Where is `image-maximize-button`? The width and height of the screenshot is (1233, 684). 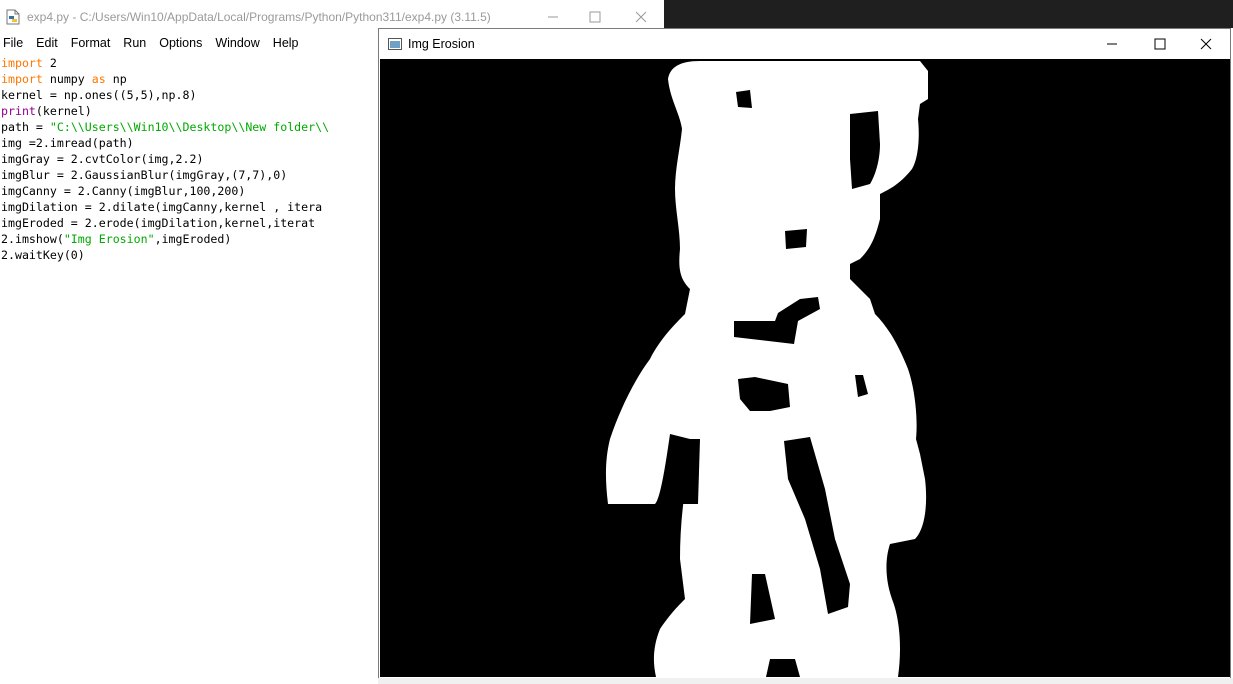 image-maximize-button is located at coordinates (1160, 44).